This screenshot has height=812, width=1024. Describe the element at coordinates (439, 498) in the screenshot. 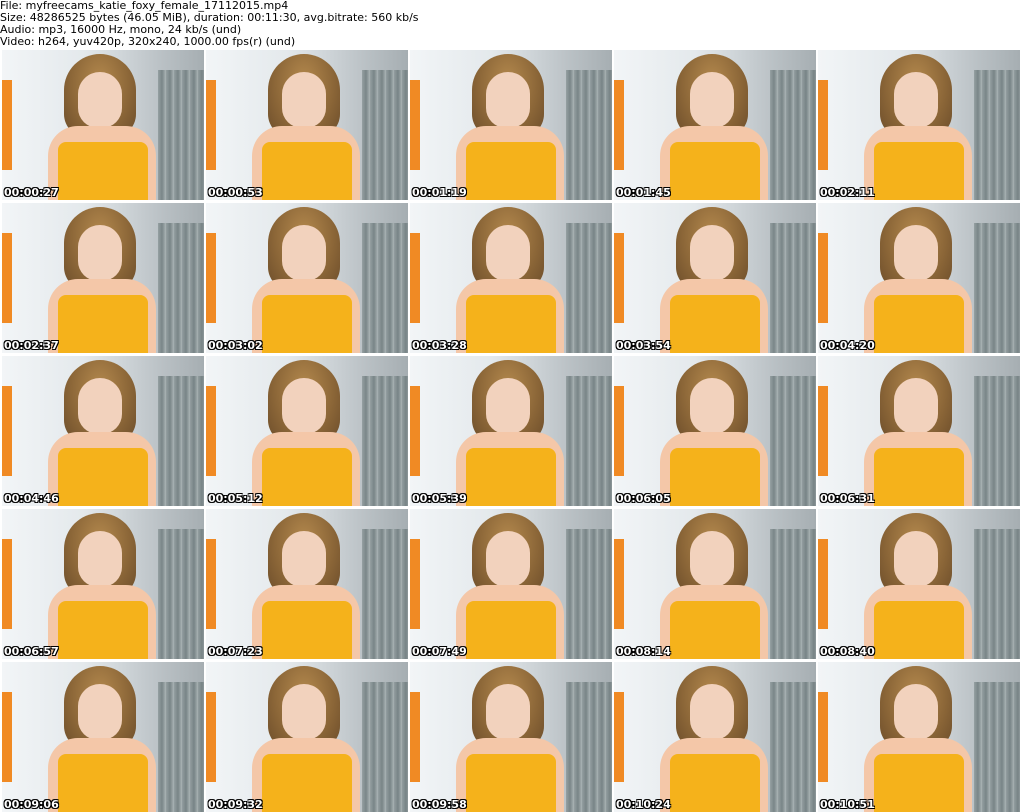

I see `thumbnail-timestamp: 00:05:39` at that location.